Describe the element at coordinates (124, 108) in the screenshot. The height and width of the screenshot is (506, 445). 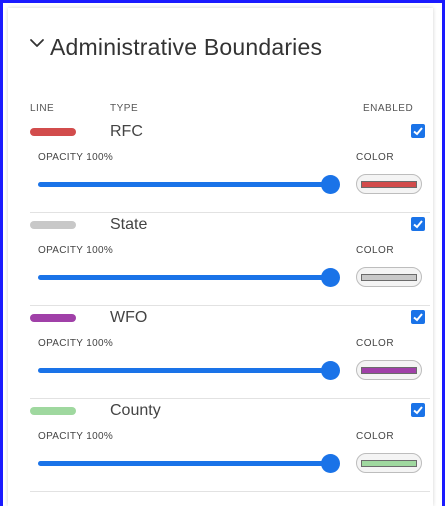
I see `column-header-type: TYPE` at that location.